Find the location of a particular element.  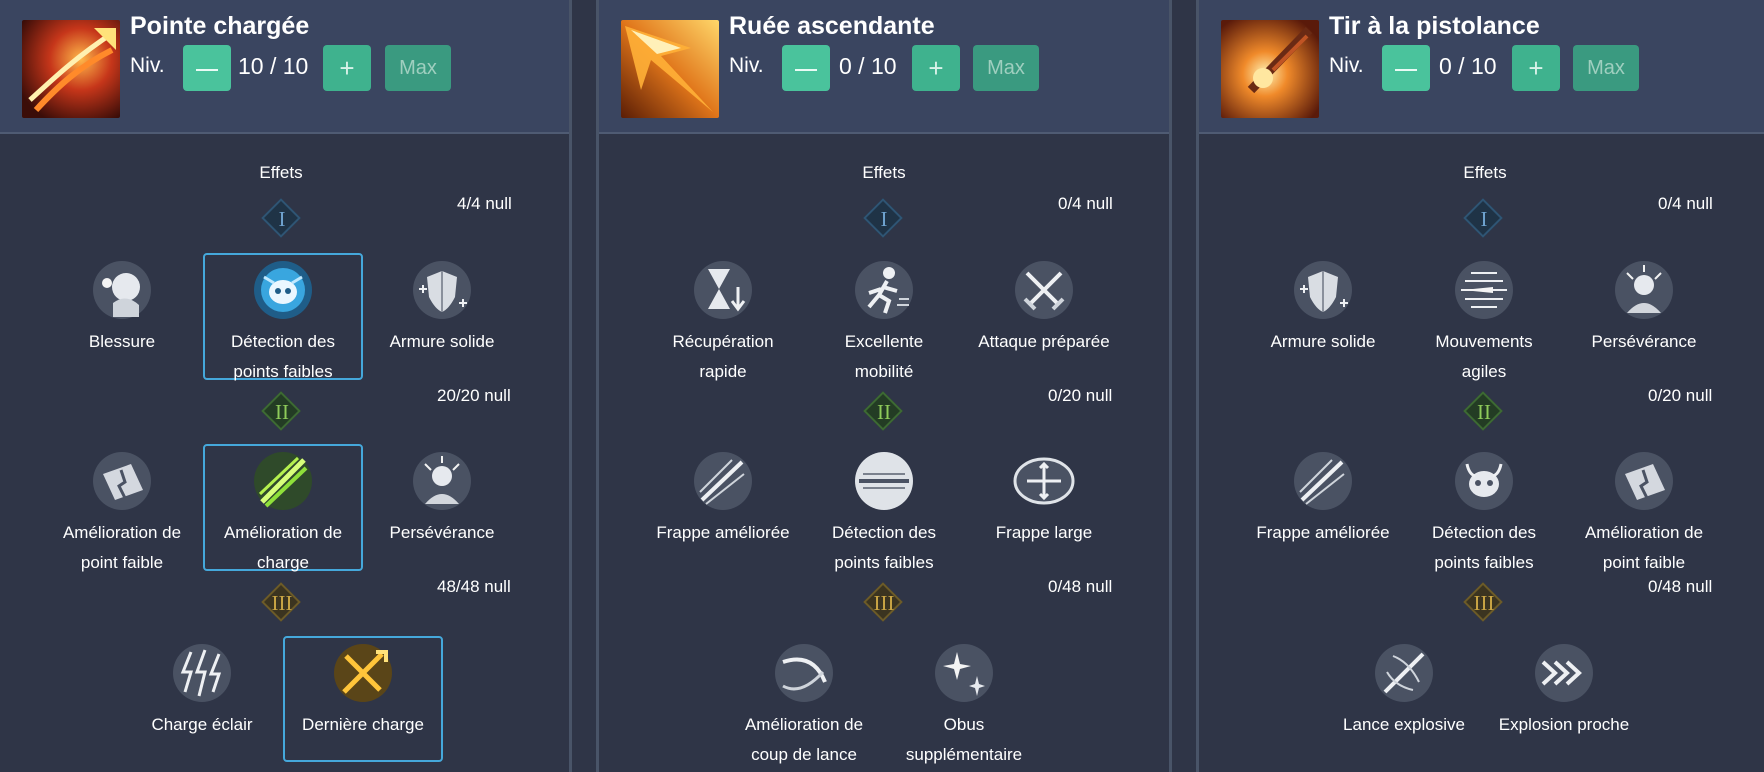

tripod-node-excellente-mobilite: Excellente mobilité is located at coordinates (884, 317).